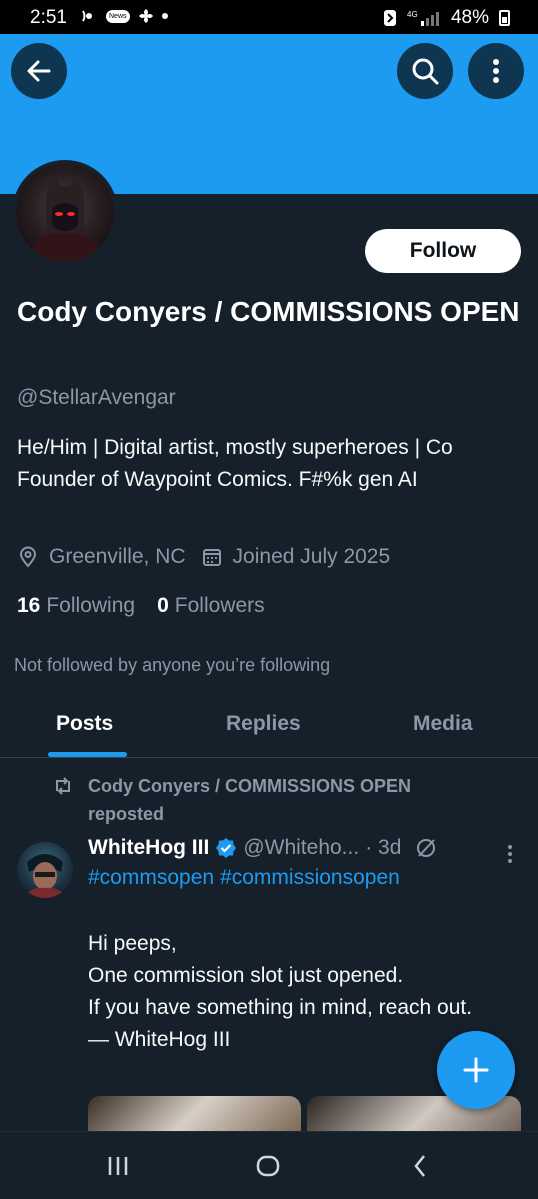 This screenshot has height=1199, width=538. I want to click on location-pin-icon, so click(28, 557).